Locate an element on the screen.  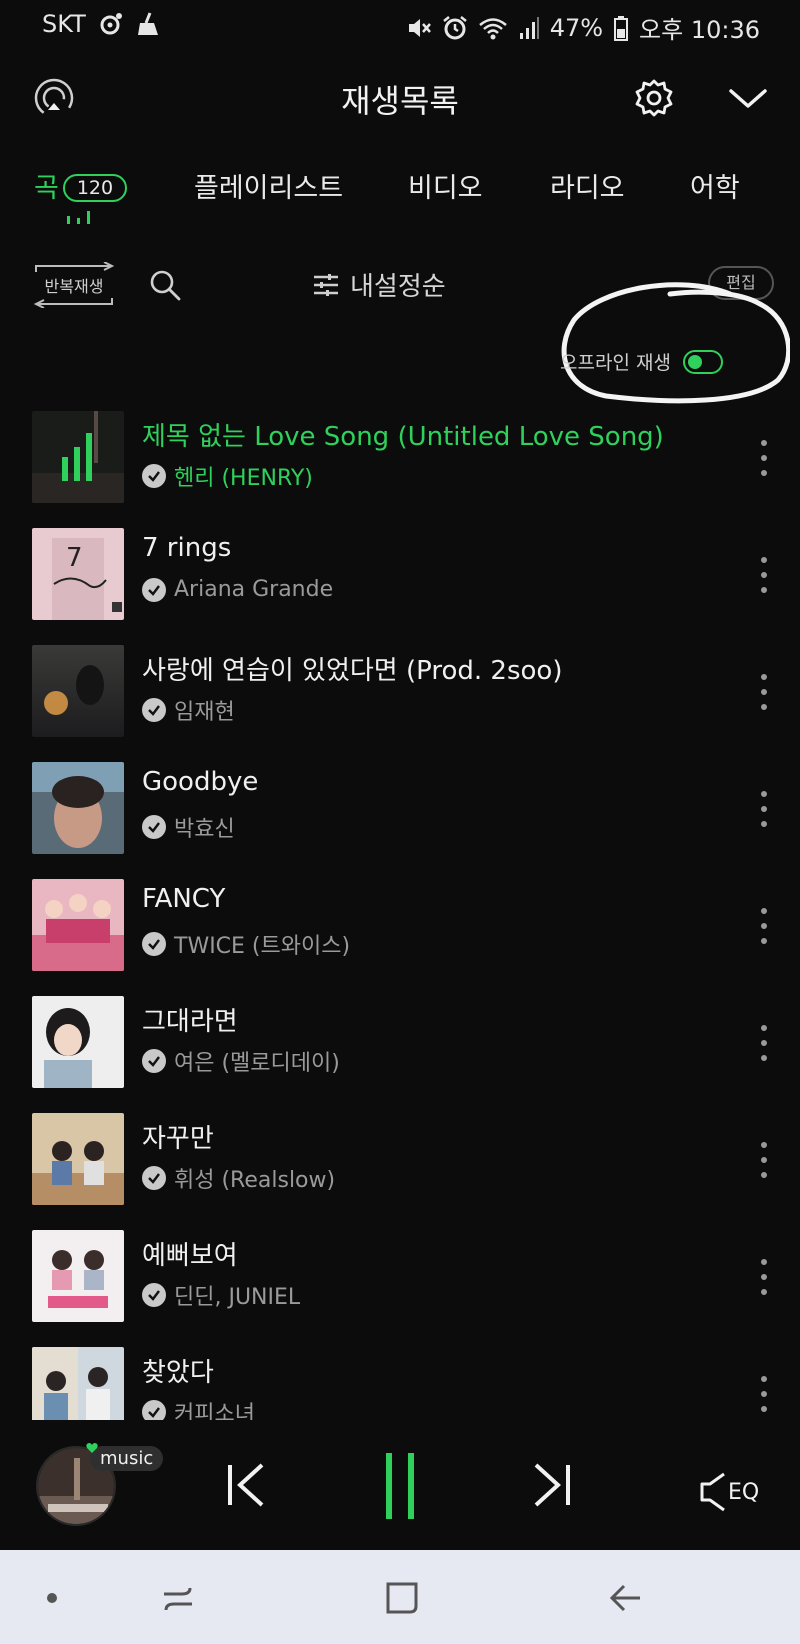
back-arrow-icon is located at coordinates (624, 1598).